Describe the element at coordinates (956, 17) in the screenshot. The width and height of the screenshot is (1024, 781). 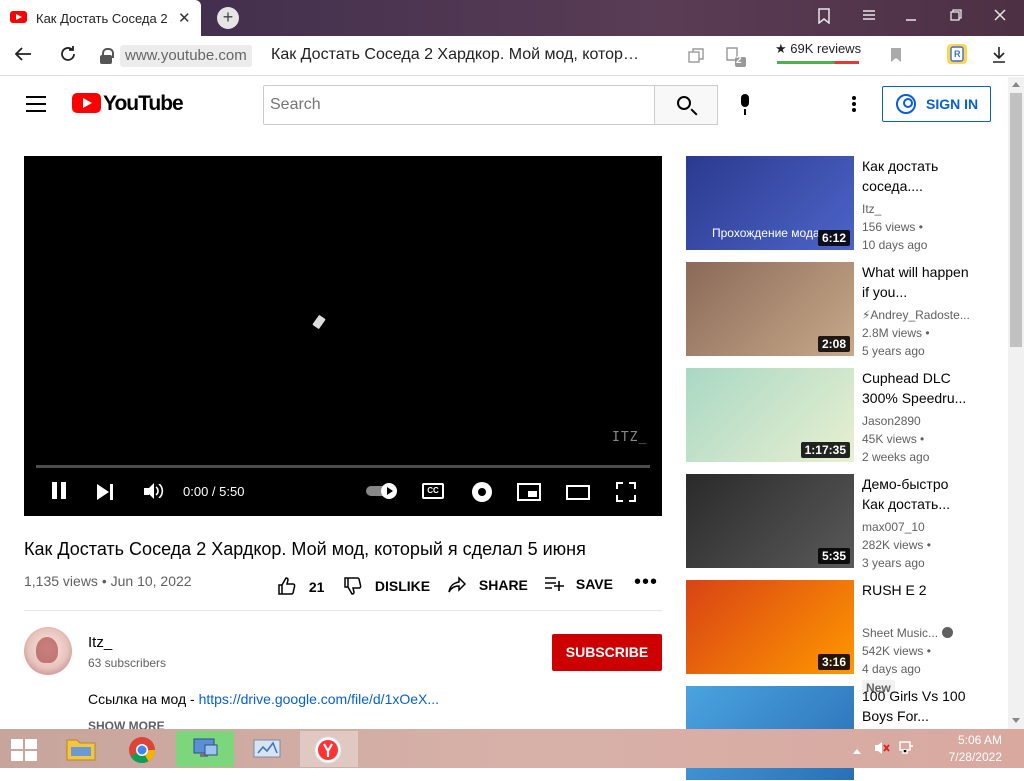
I see `restore-icon` at that location.